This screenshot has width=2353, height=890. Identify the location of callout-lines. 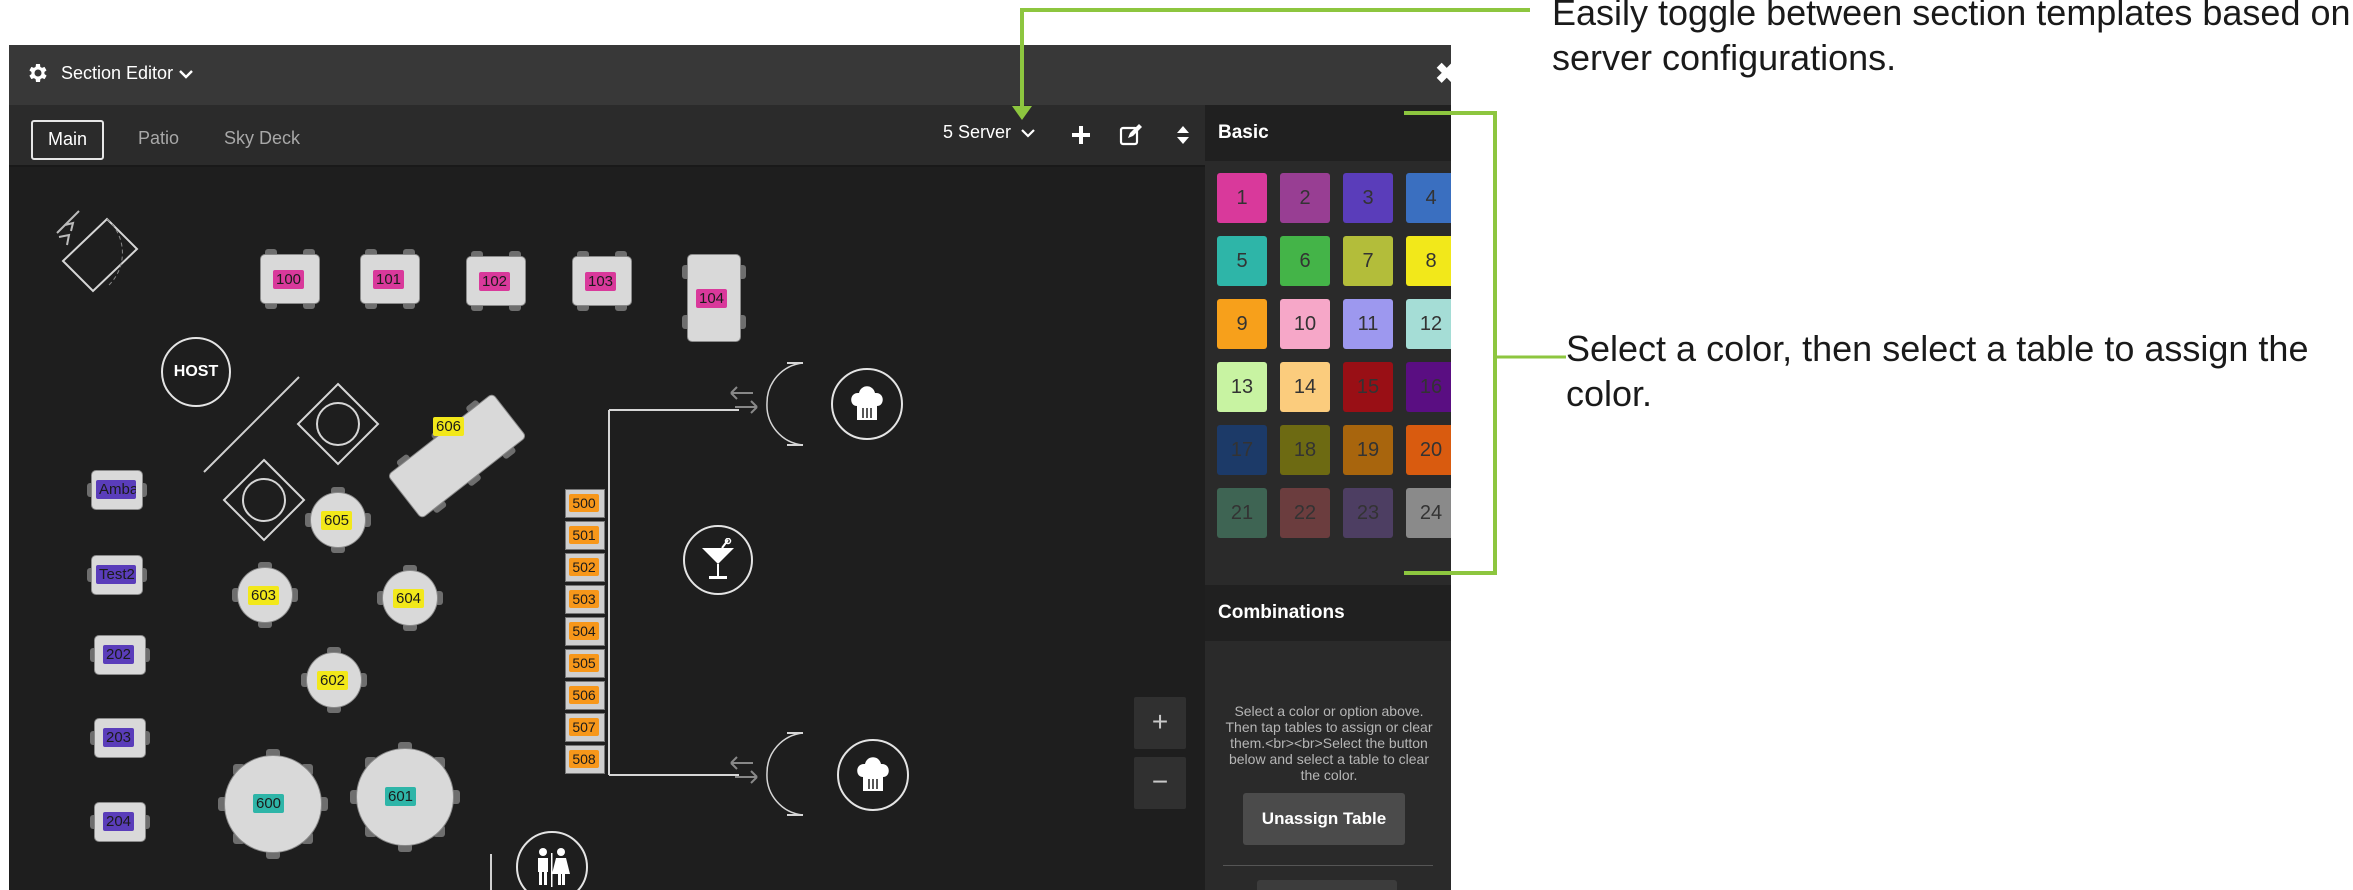
(1289, 291).